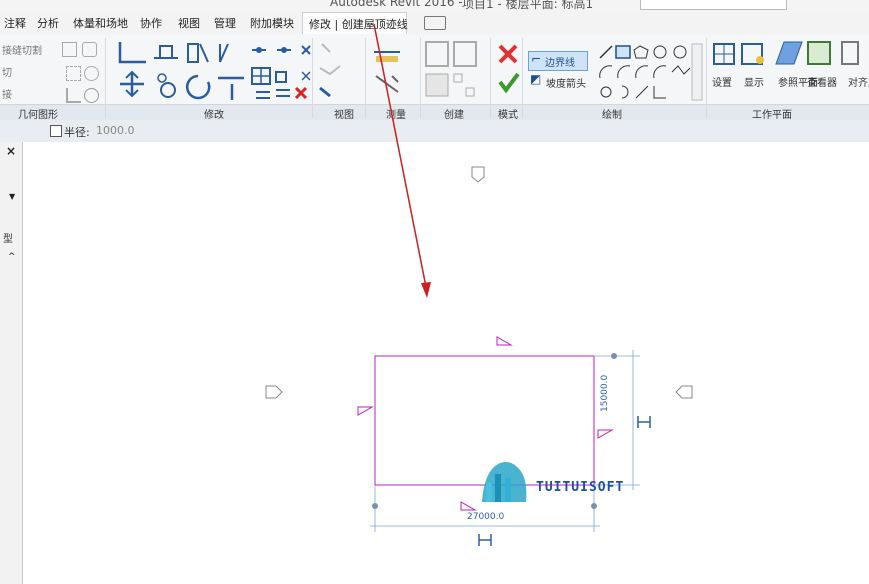 Image resolution: width=869 pixels, height=584 pixels. What do you see at coordinates (504, 482) in the screenshot?
I see `tuituisoft-logo` at bounding box center [504, 482].